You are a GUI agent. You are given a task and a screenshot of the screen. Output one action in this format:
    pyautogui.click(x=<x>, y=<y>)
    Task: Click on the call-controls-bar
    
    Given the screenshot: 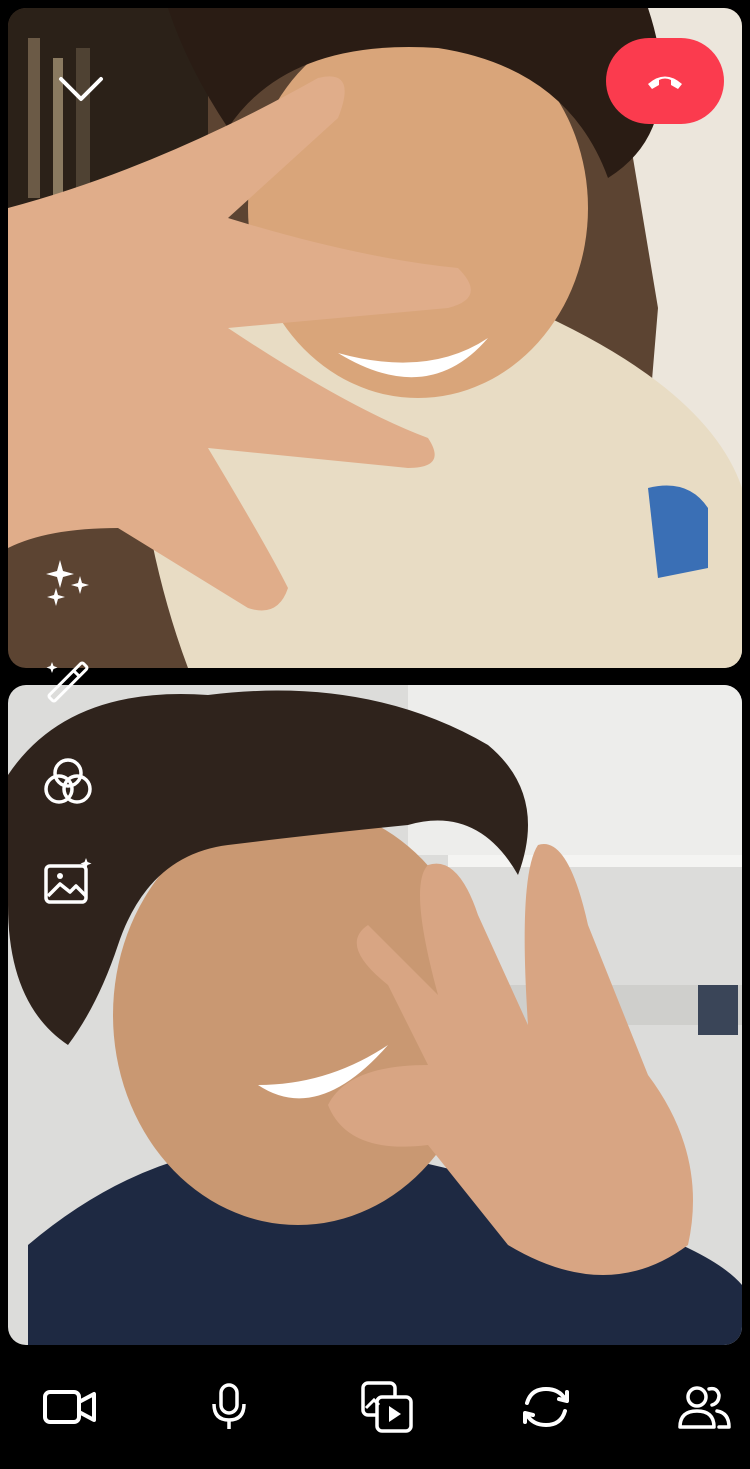 What is the action you would take?
    pyautogui.click(x=375, y=1407)
    